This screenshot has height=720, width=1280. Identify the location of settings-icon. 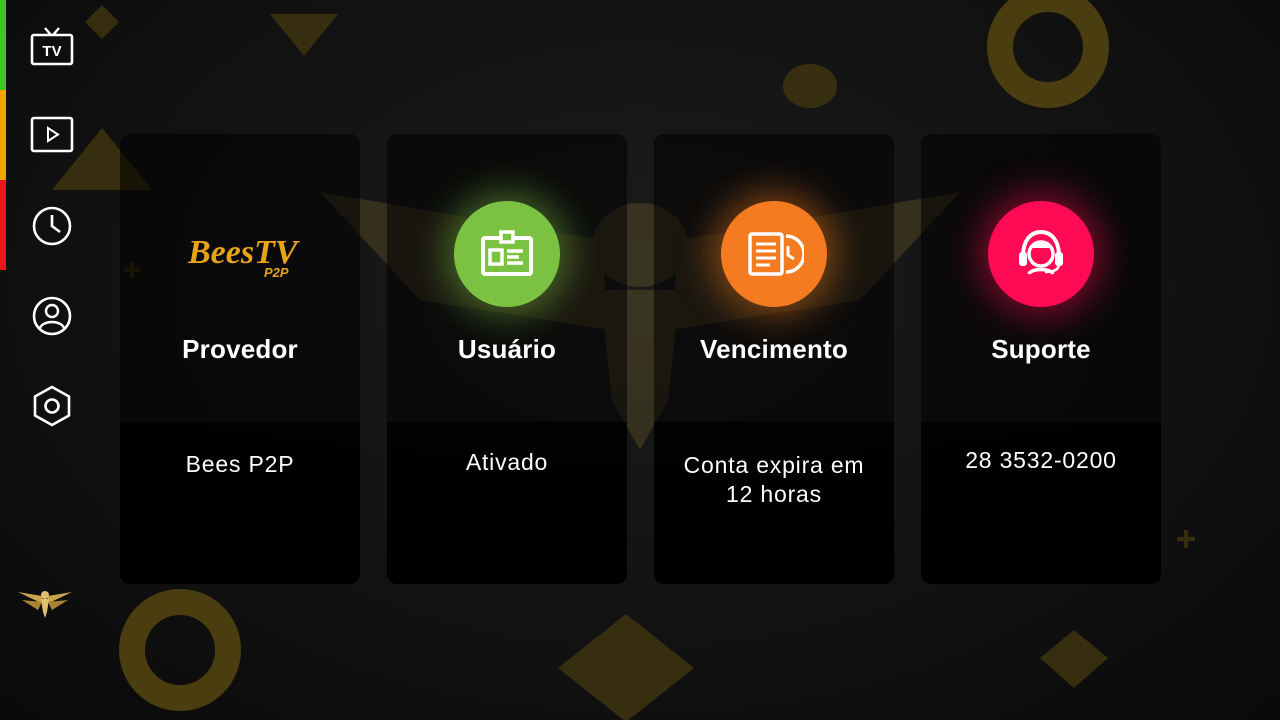
(52, 406).